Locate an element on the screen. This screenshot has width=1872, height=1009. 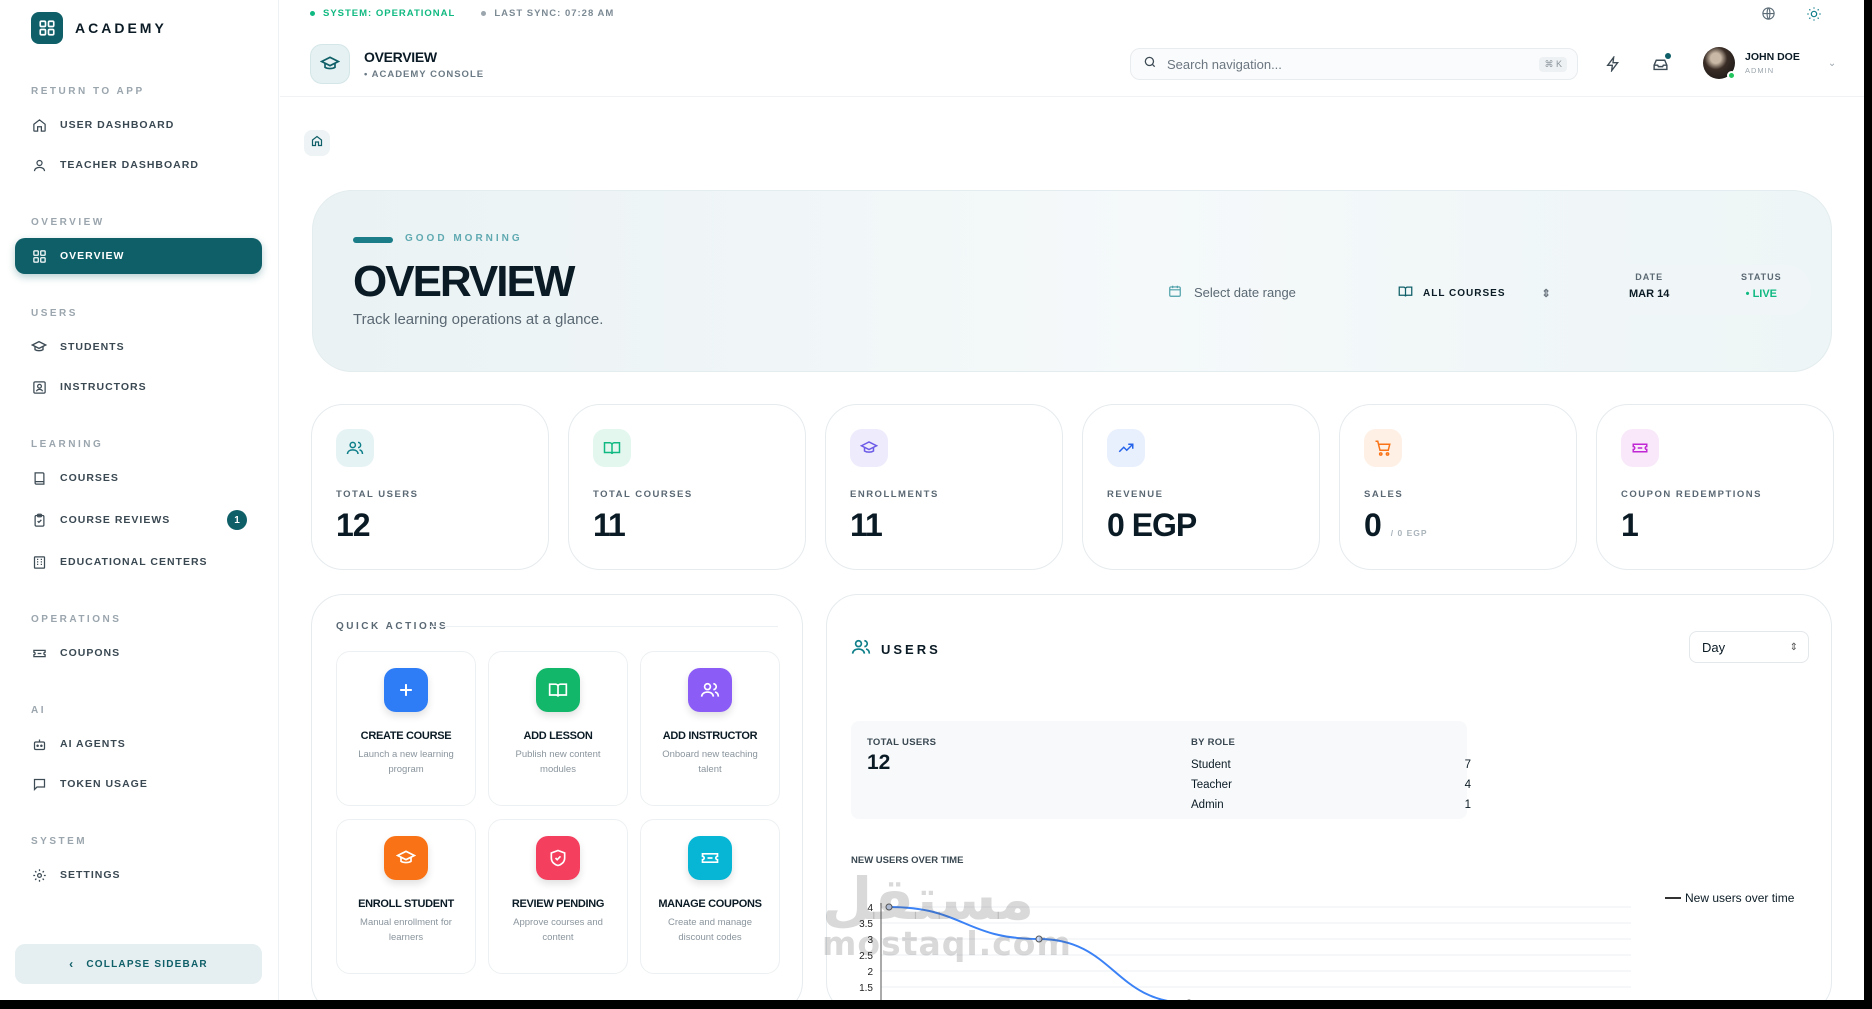
hero-subtitle: Track learning operations at a glance. is located at coordinates (478, 319).